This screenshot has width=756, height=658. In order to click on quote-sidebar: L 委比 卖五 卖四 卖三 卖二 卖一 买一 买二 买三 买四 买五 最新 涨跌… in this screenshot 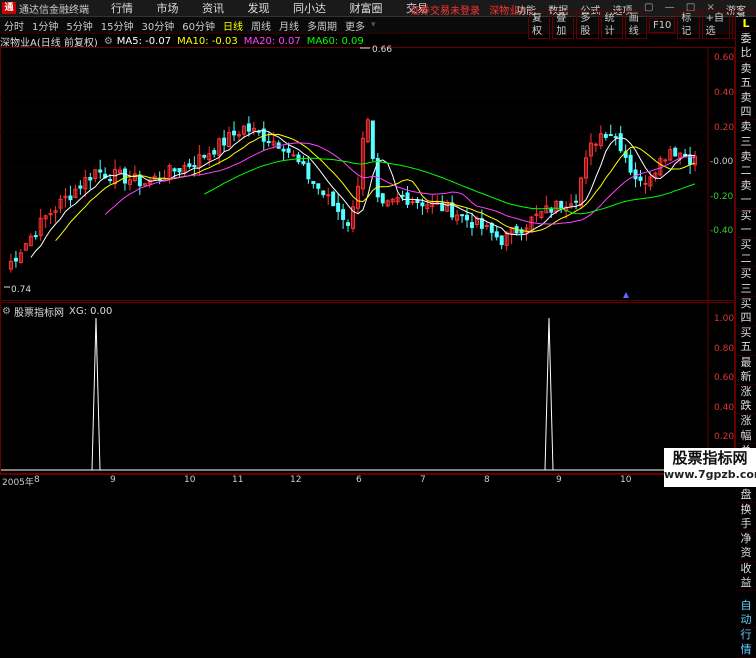, I will do `click(745, 337)`.